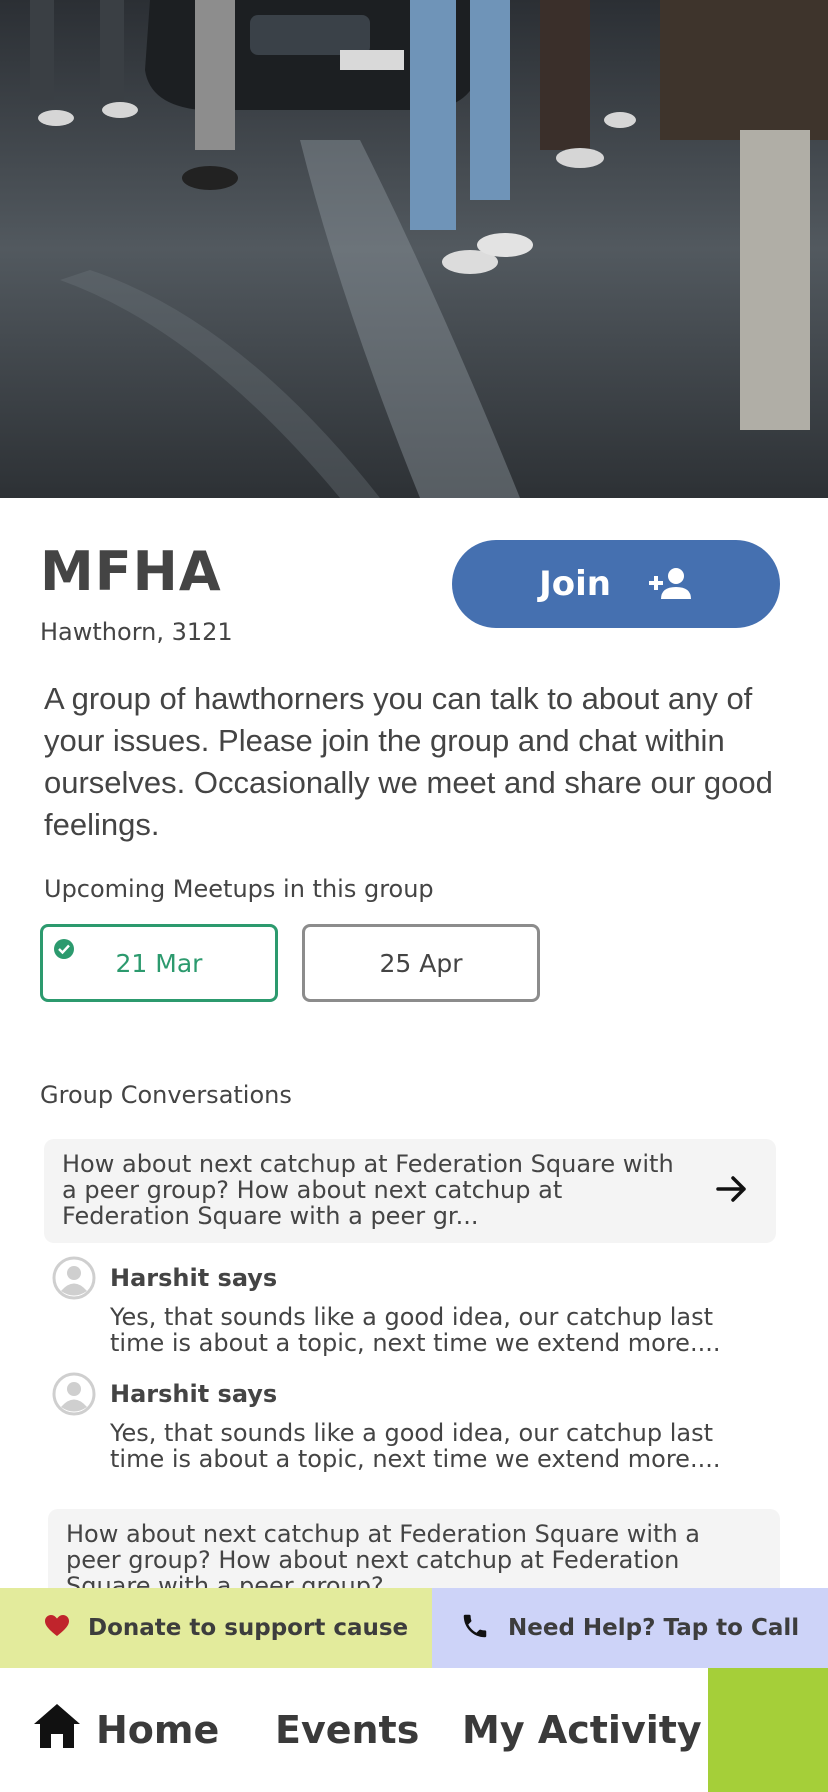 Image resolution: width=828 pixels, height=1792 pixels. Describe the element at coordinates (166, 1095) in the screenshot. I see `conversations-heading: Group Conversations` at that location.